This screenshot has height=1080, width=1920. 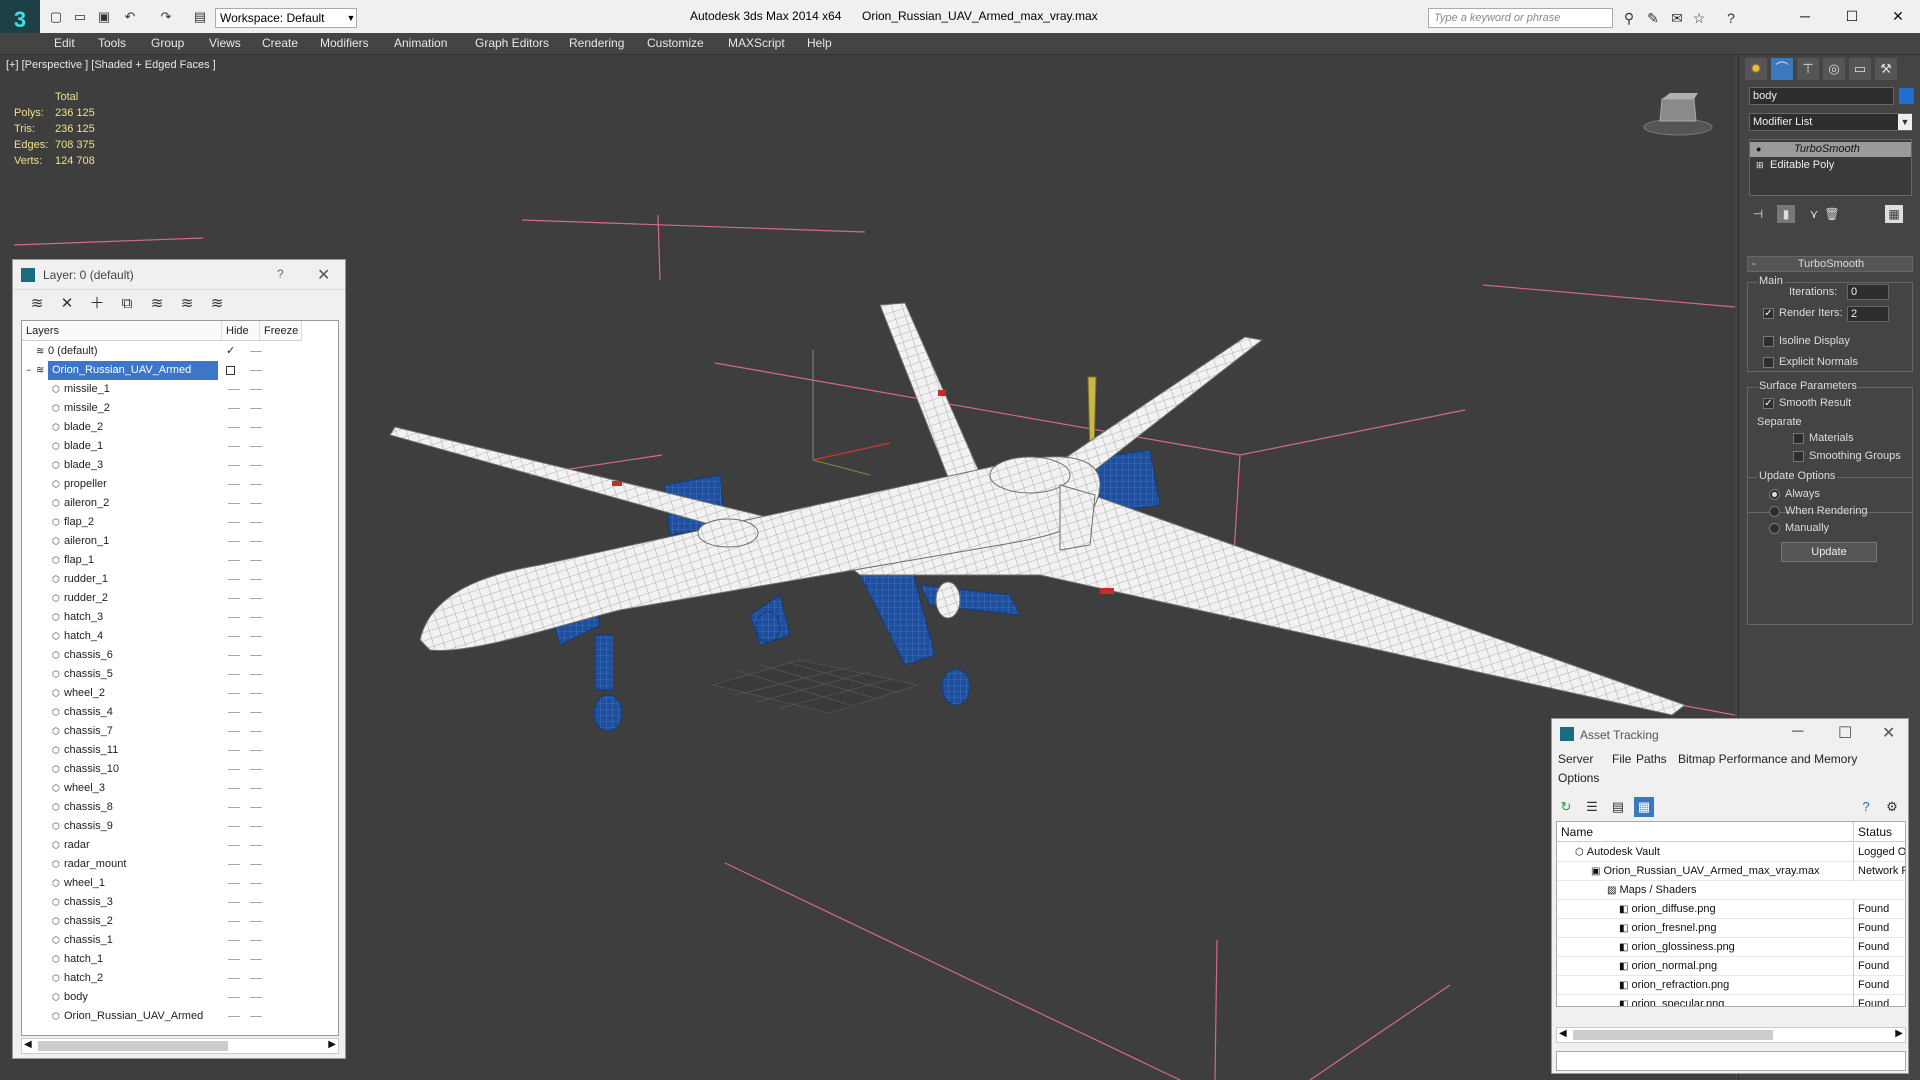 I want to click on close-button: ✕, so click(x=1898, y=16).